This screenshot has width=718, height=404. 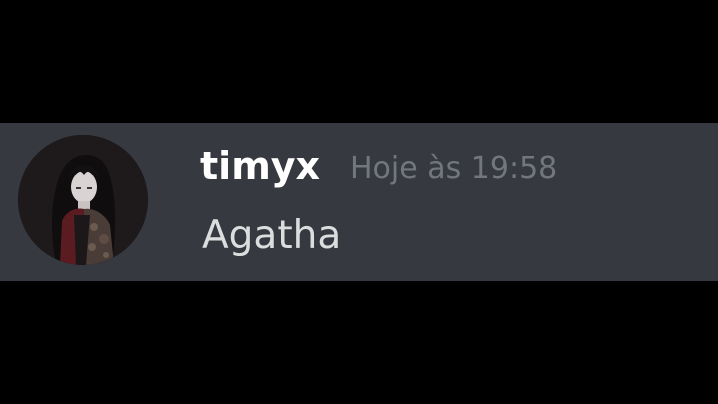 I want to click on message-content: Agatha, so click(x=272, y=235).